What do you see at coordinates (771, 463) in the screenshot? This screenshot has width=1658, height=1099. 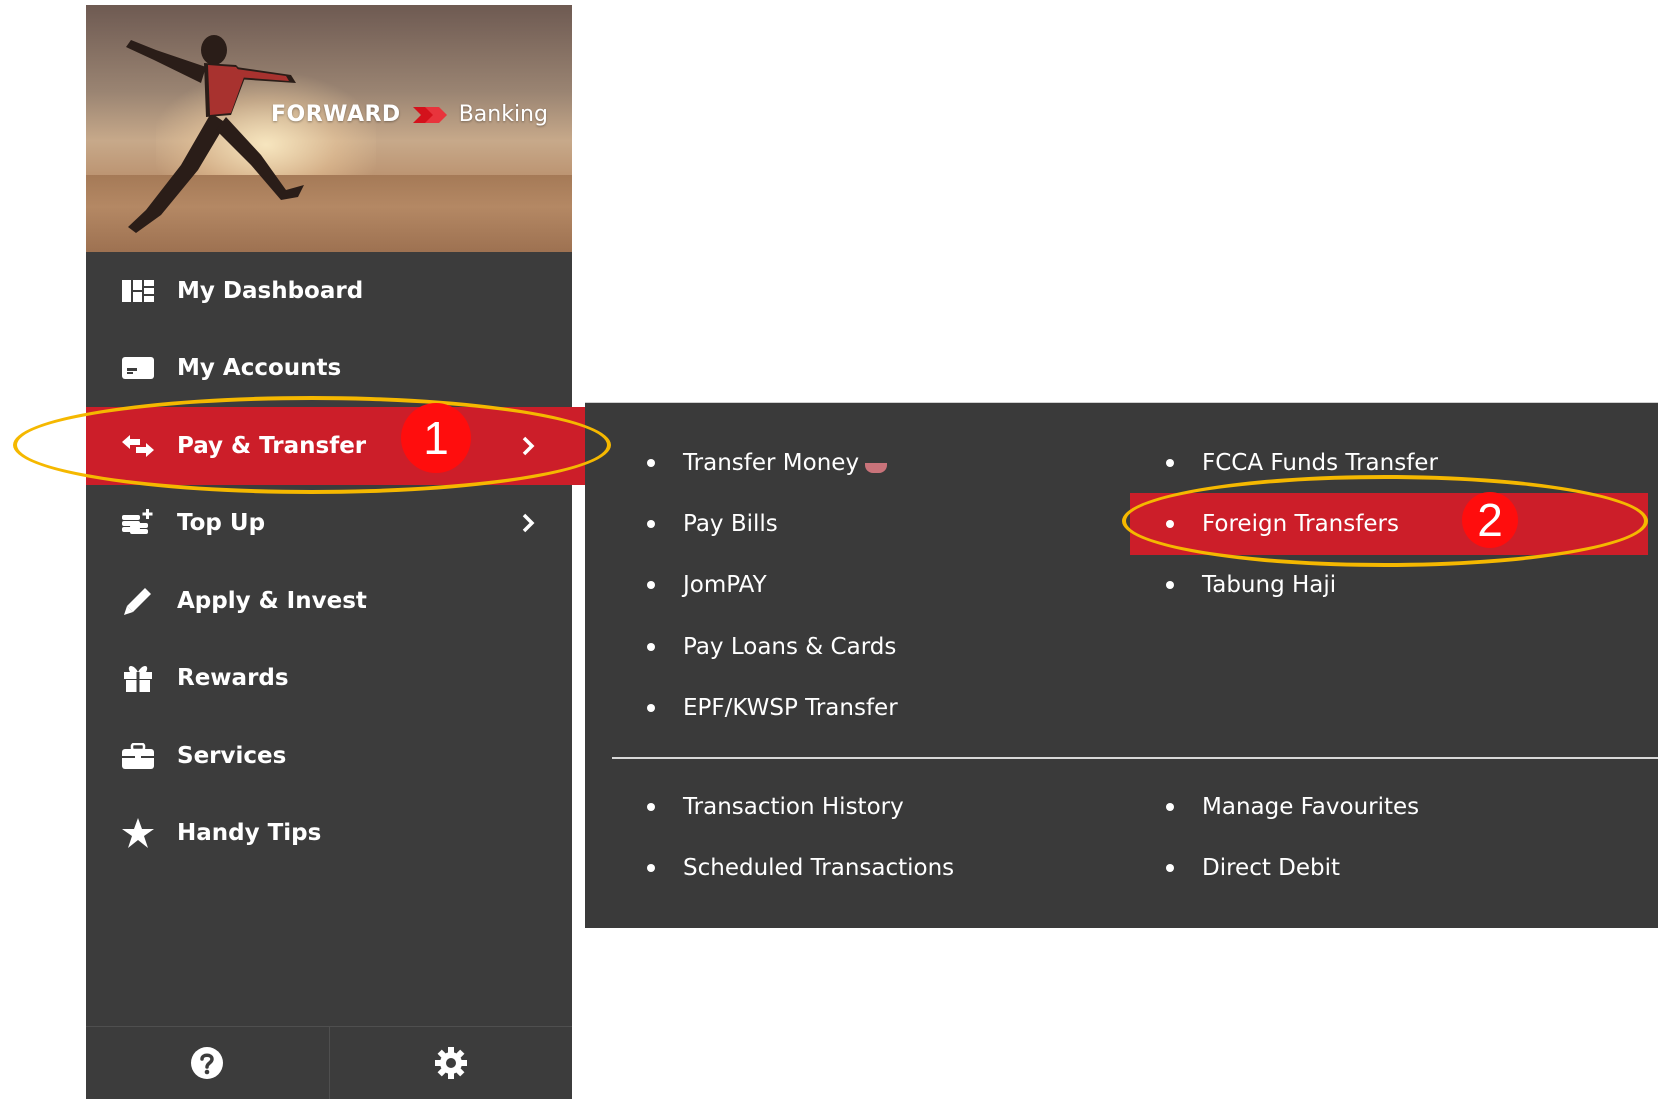 I see `submenu-item-label: Transfer Money` at bounding box center [771, 463].